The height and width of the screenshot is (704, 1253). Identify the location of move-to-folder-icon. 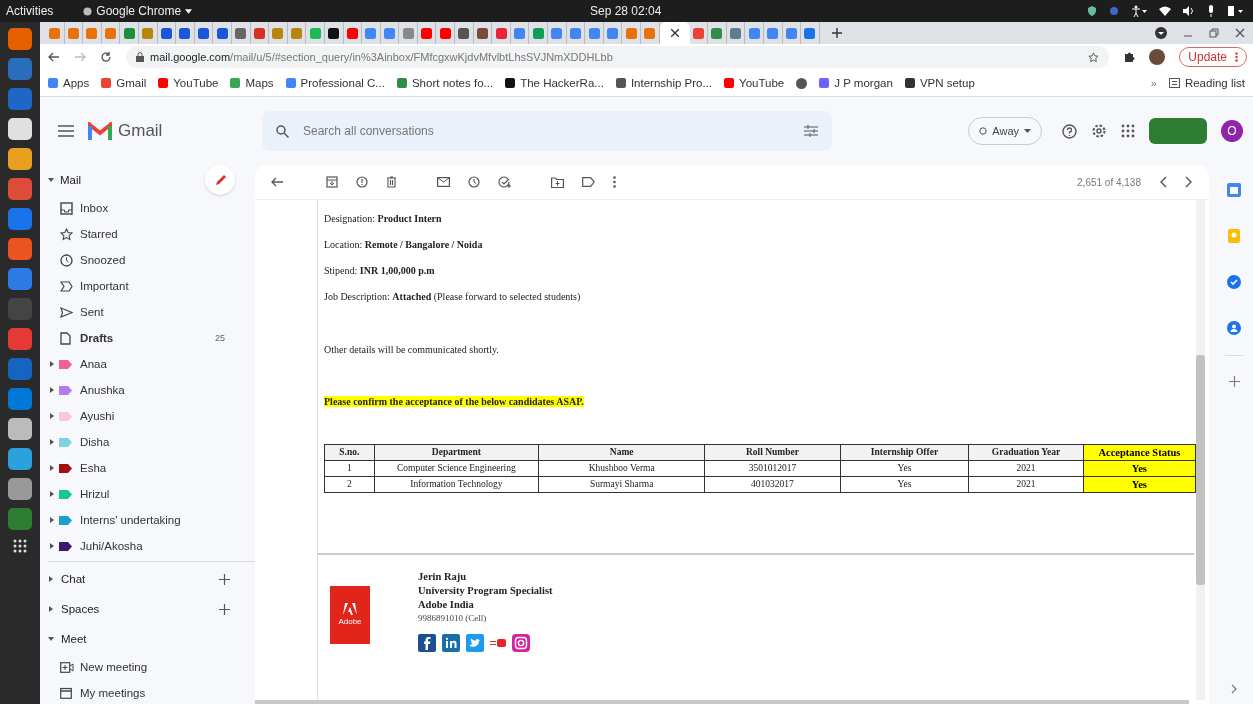
(557, 182).